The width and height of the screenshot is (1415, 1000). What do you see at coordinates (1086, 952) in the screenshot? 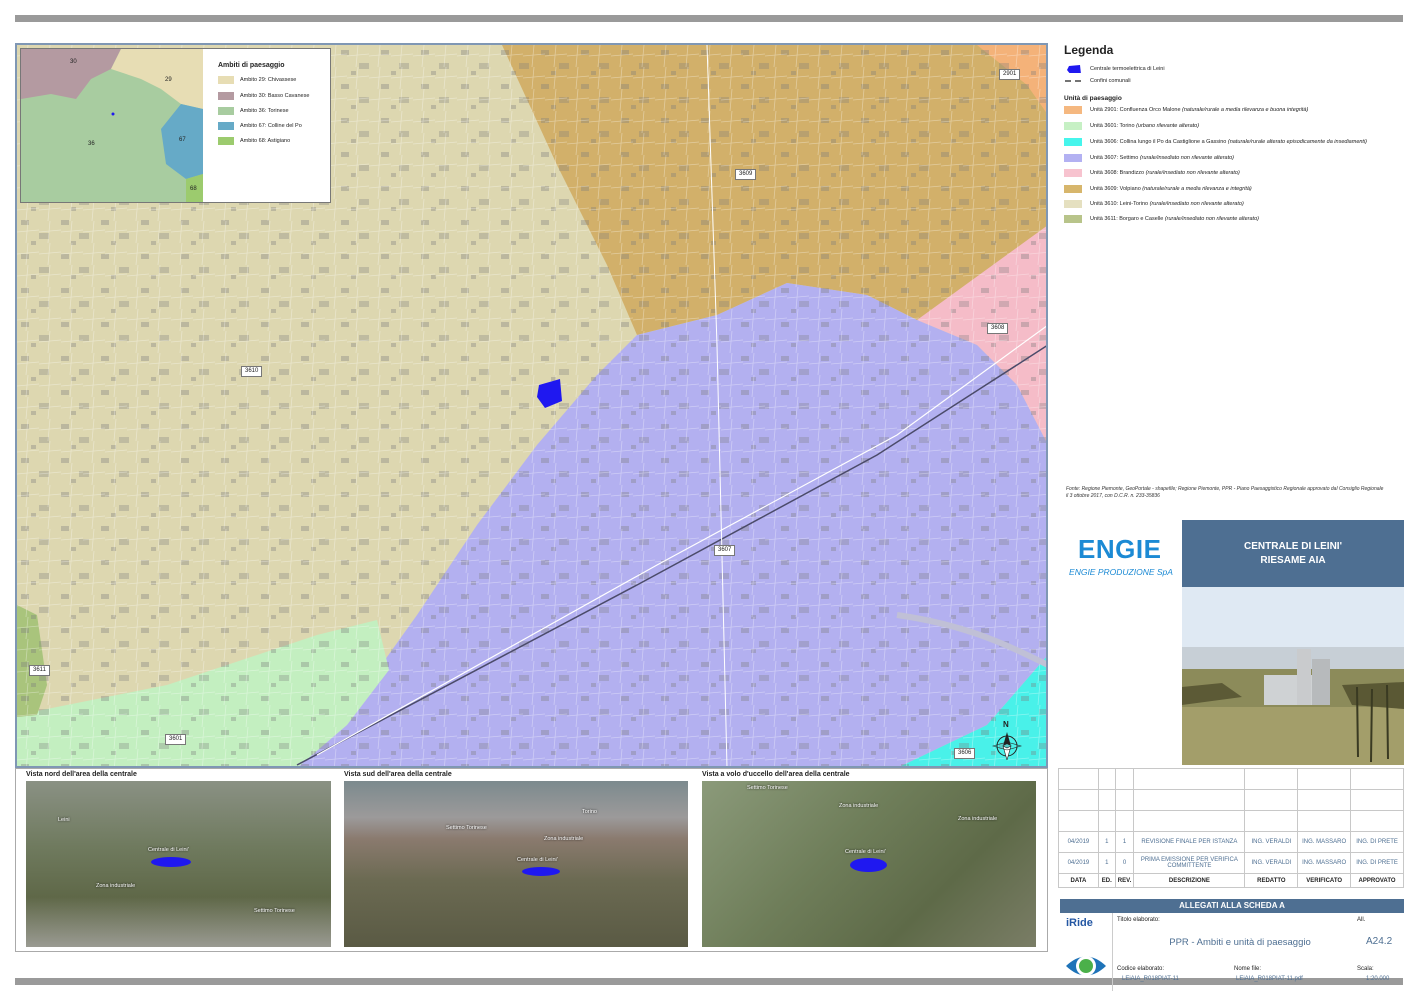
I see `iride-logo-block: iRide` at bounding box center [1086, 952].